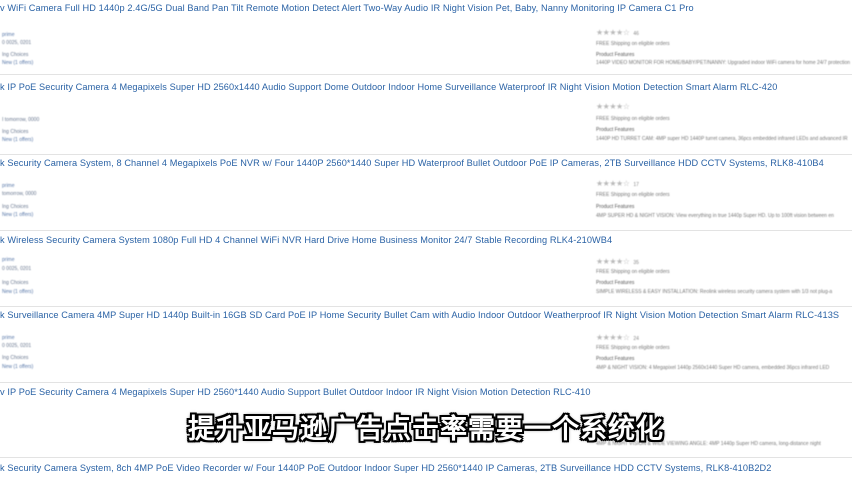  I want to click on star-rating: ★★★★☆ 46, so click(617, 32).